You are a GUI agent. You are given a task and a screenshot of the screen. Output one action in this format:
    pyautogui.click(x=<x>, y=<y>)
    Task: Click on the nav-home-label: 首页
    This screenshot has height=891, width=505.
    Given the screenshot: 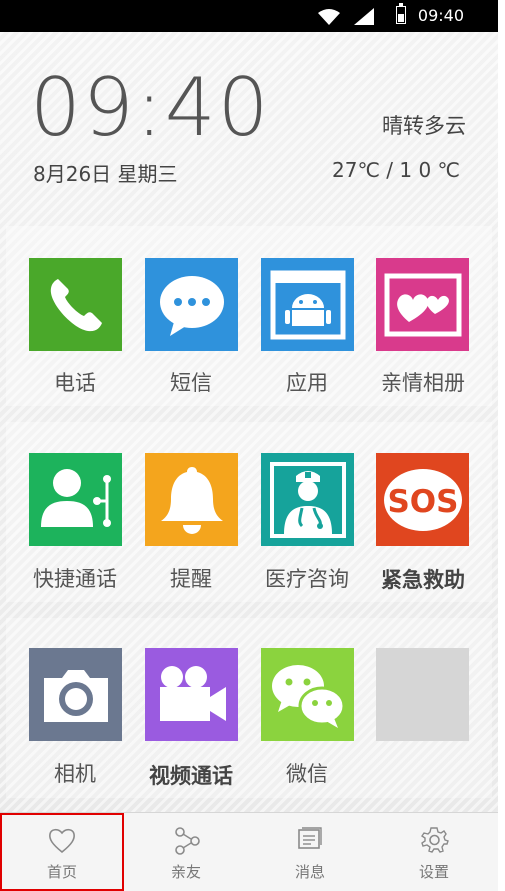 What is the action you would take?
    pyautogui.click(x=61, y=872)
    